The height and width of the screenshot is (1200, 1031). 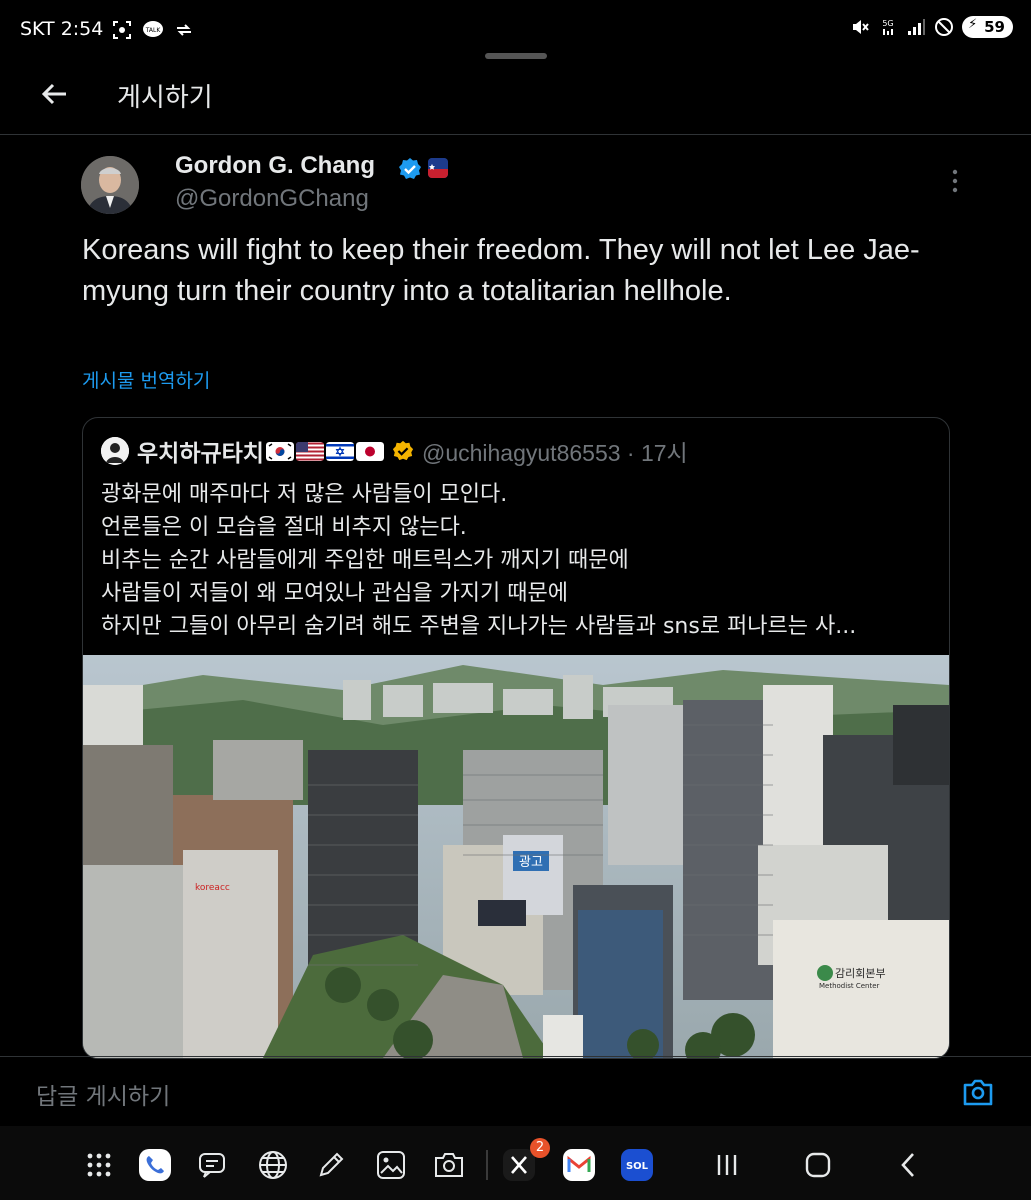 I want to click on more-options-icon, so click(x=955, y=181).